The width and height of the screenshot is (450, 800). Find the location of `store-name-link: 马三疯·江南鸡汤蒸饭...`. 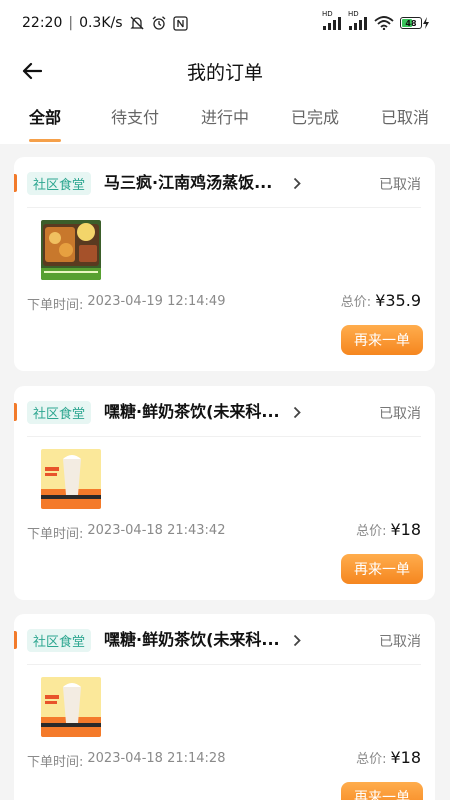

store-name-link: 马三疯·江南鸡汤蒸饭... is located at coordinates (196, 183).